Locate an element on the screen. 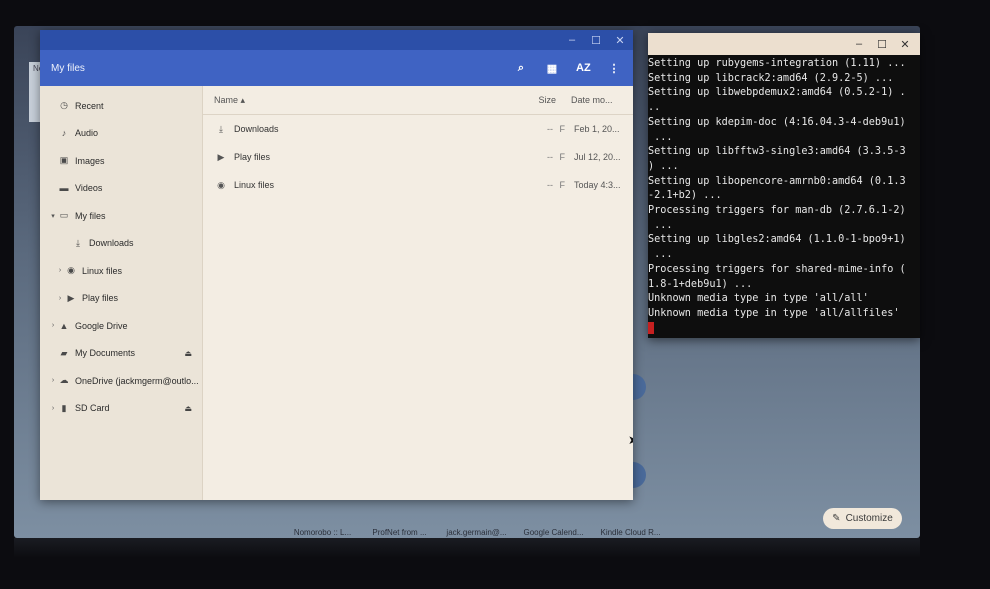  sidebar-item-label: Linux files is located at coordinates (102, 270).